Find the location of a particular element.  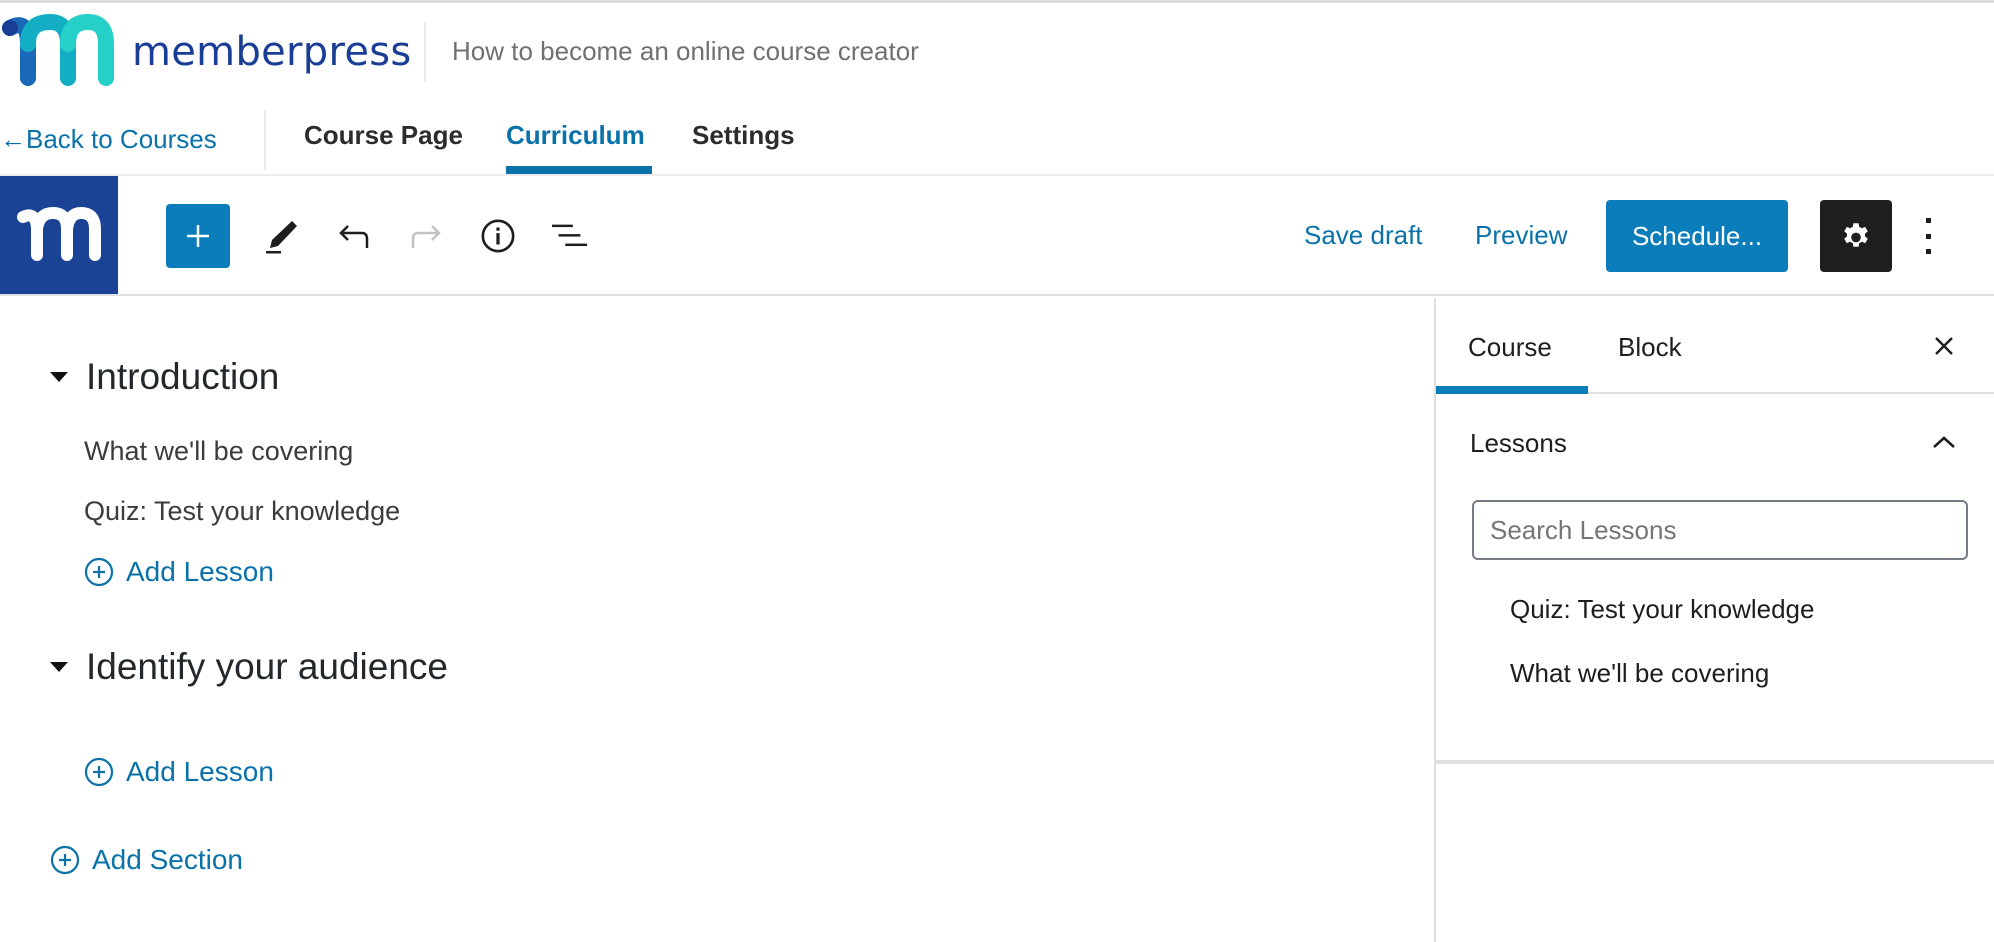

add-section-label: Add Section is located at coordinates (167, 859).